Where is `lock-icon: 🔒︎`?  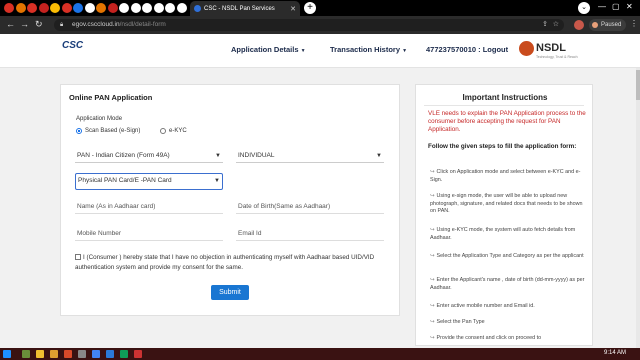 lock-icon: 🔒︎ is located at coordinates (61, 25).